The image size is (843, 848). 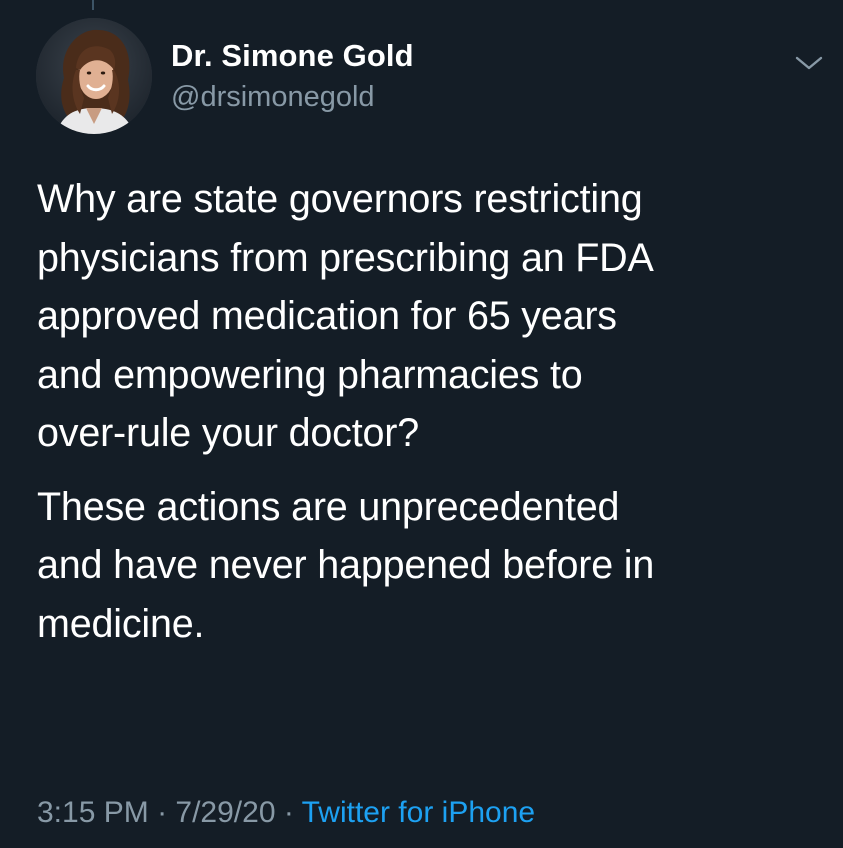 I want to click on tweet-time: 3:15 PM, so click(x=93, y=812).